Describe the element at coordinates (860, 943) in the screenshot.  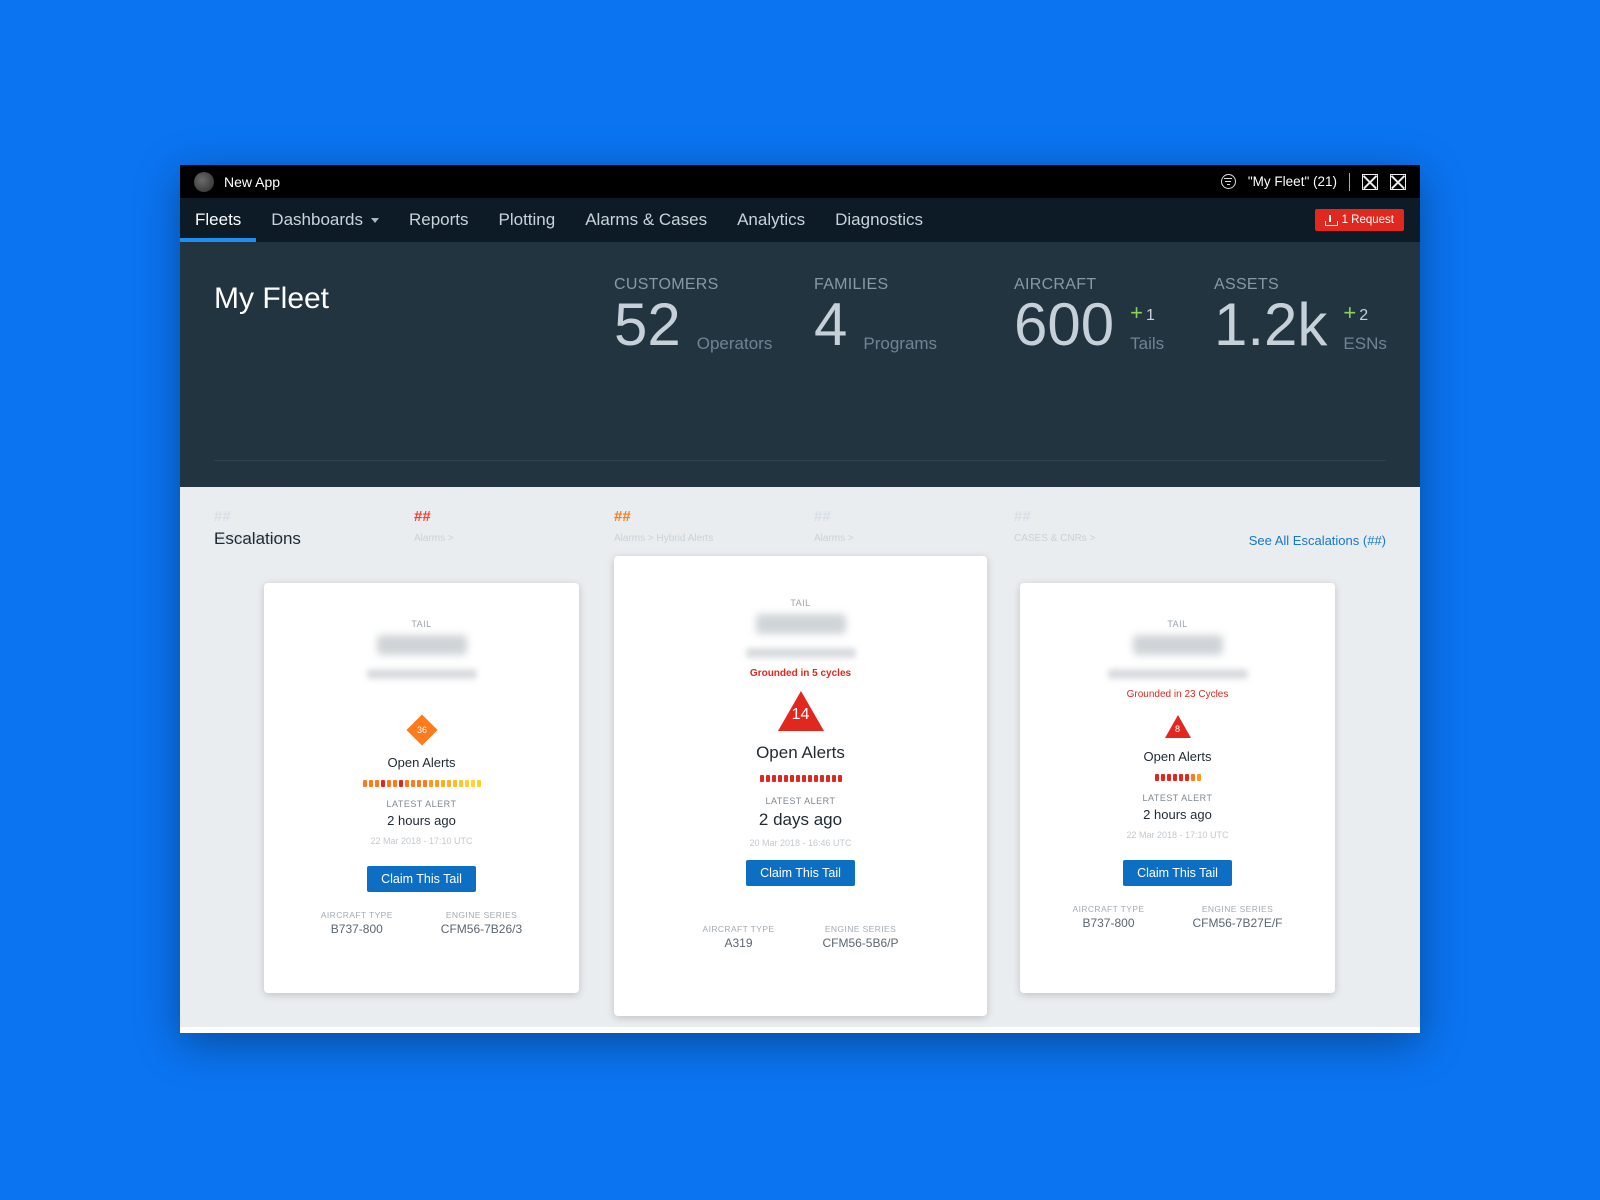
I see `engine-series-value: CFM56-5B6/P` at that location.